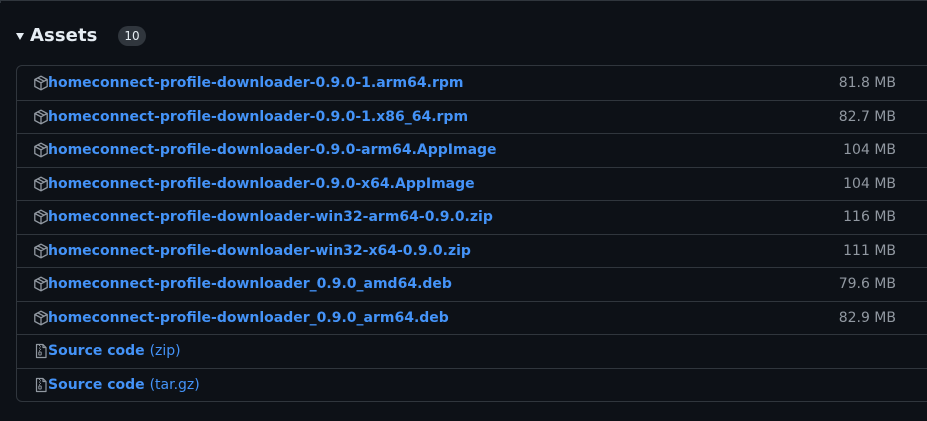 This screenshot has width=927, height=421. What do you see at coordinates (472, 384) in the screenshot?
I see `source-code-row: Source code (tar.gz)` at bounding box center [472, 384].